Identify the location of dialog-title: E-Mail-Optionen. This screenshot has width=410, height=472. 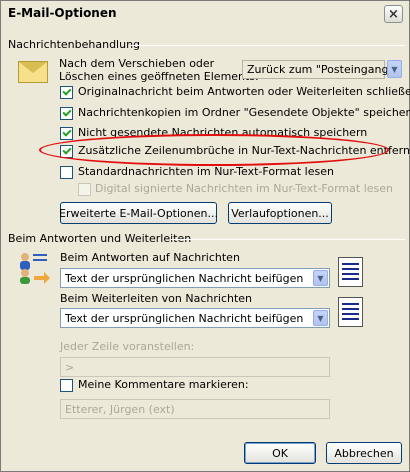
(62, 13).